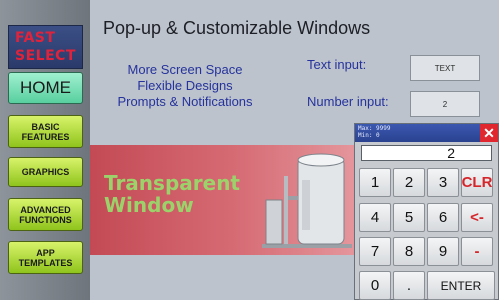 The width and height of the screenshot is (499, 300). I want to click on feature-item: More Screen Space, so click(185, 69).